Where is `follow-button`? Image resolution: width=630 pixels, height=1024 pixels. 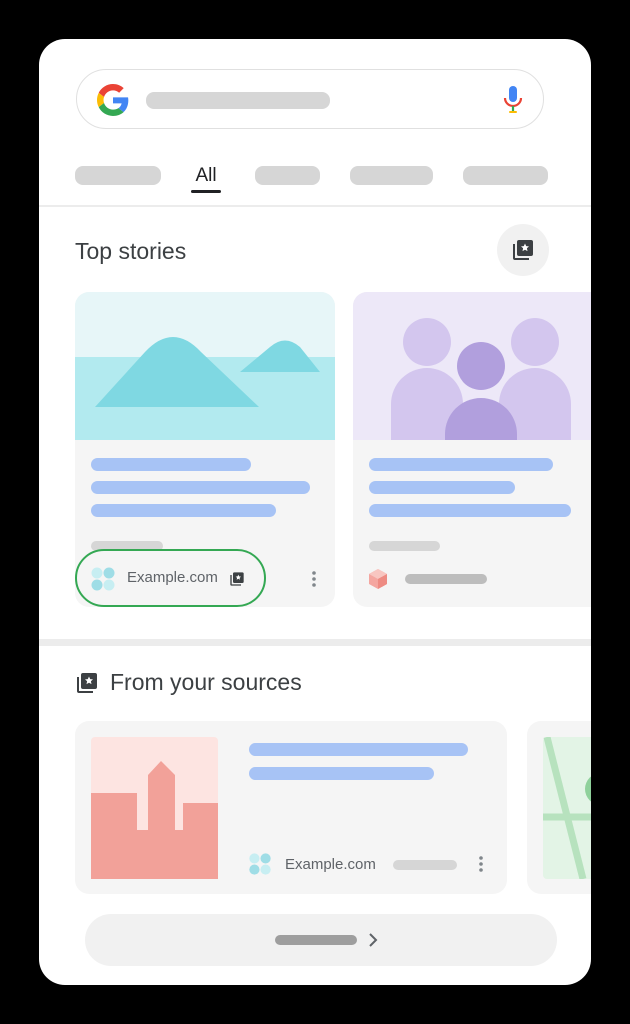 follow-button is located at coordinates (523, 250).